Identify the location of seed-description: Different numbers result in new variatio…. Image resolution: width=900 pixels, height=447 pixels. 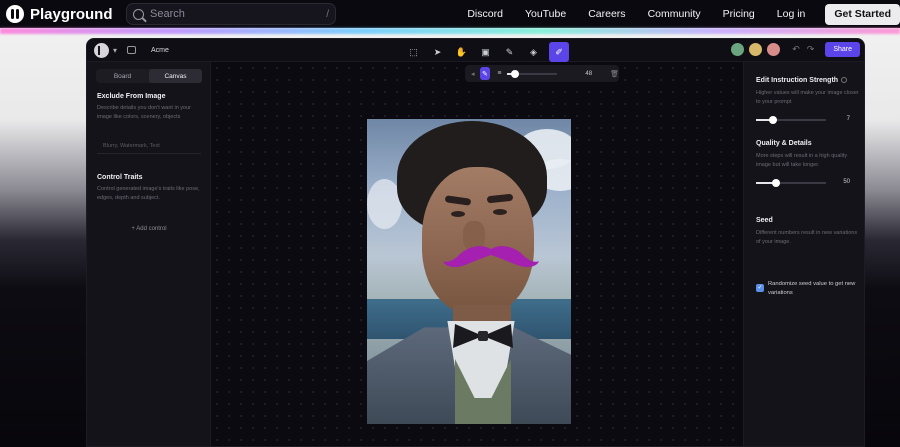
(807, 237).